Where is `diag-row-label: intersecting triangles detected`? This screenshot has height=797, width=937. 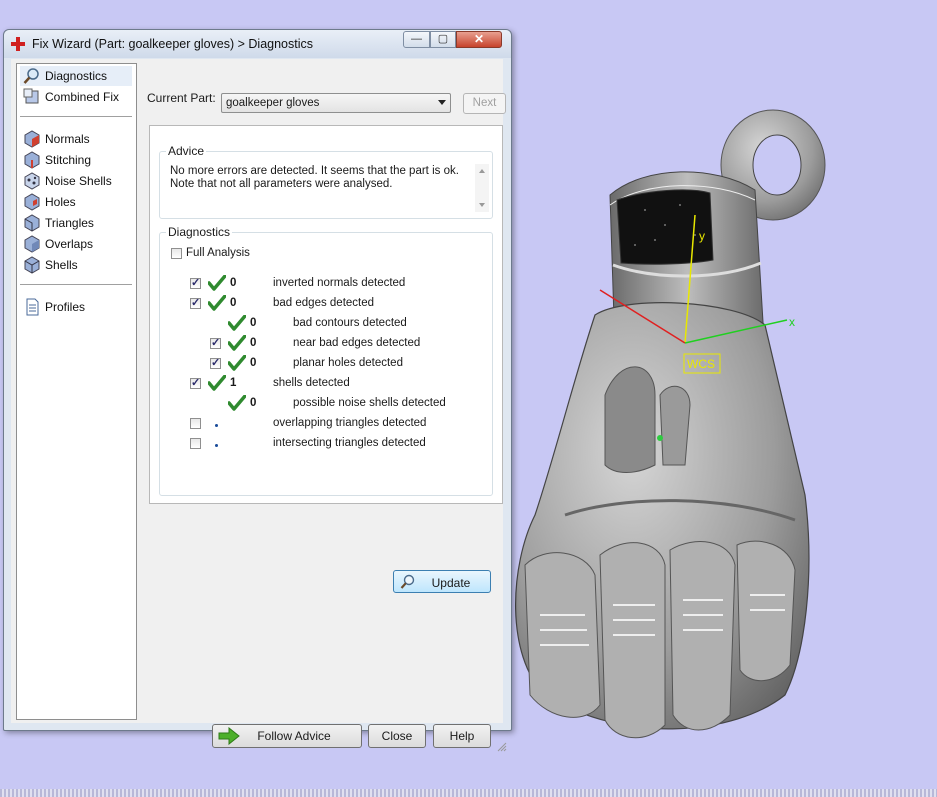
diag-row-label: intersecting triangles detected is located at coordinates (349, 443).